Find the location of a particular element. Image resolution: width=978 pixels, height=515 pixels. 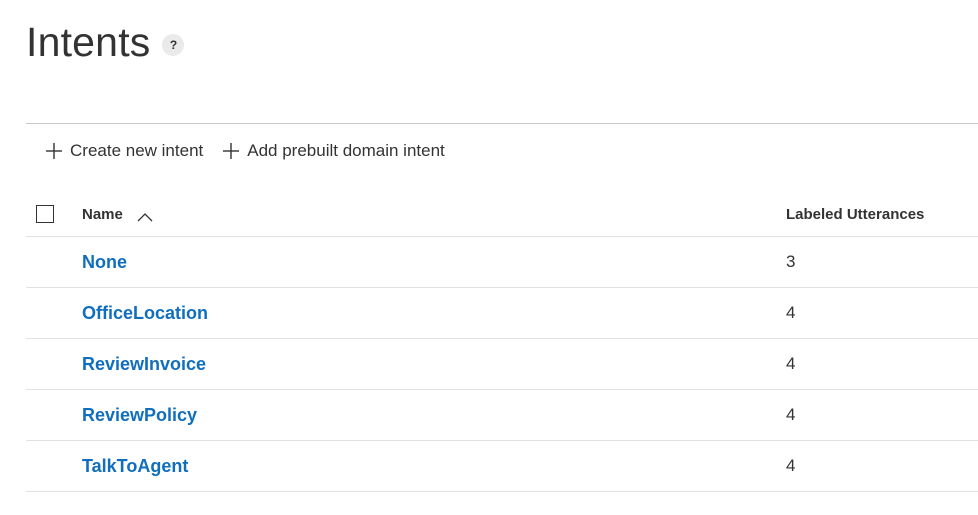

table-row: OfficeLocation 4 is located at coordinates (502, 313).